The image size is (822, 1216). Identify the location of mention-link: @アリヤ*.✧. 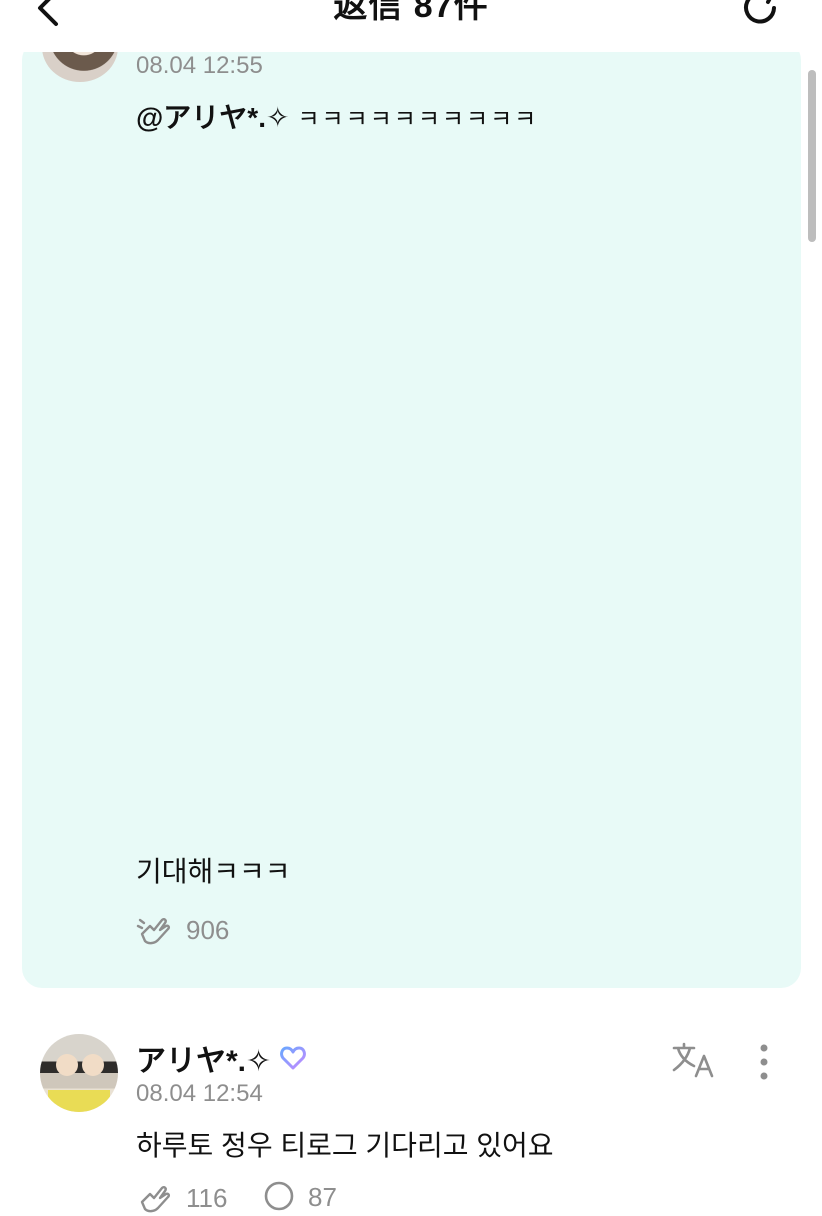
(212, 117).